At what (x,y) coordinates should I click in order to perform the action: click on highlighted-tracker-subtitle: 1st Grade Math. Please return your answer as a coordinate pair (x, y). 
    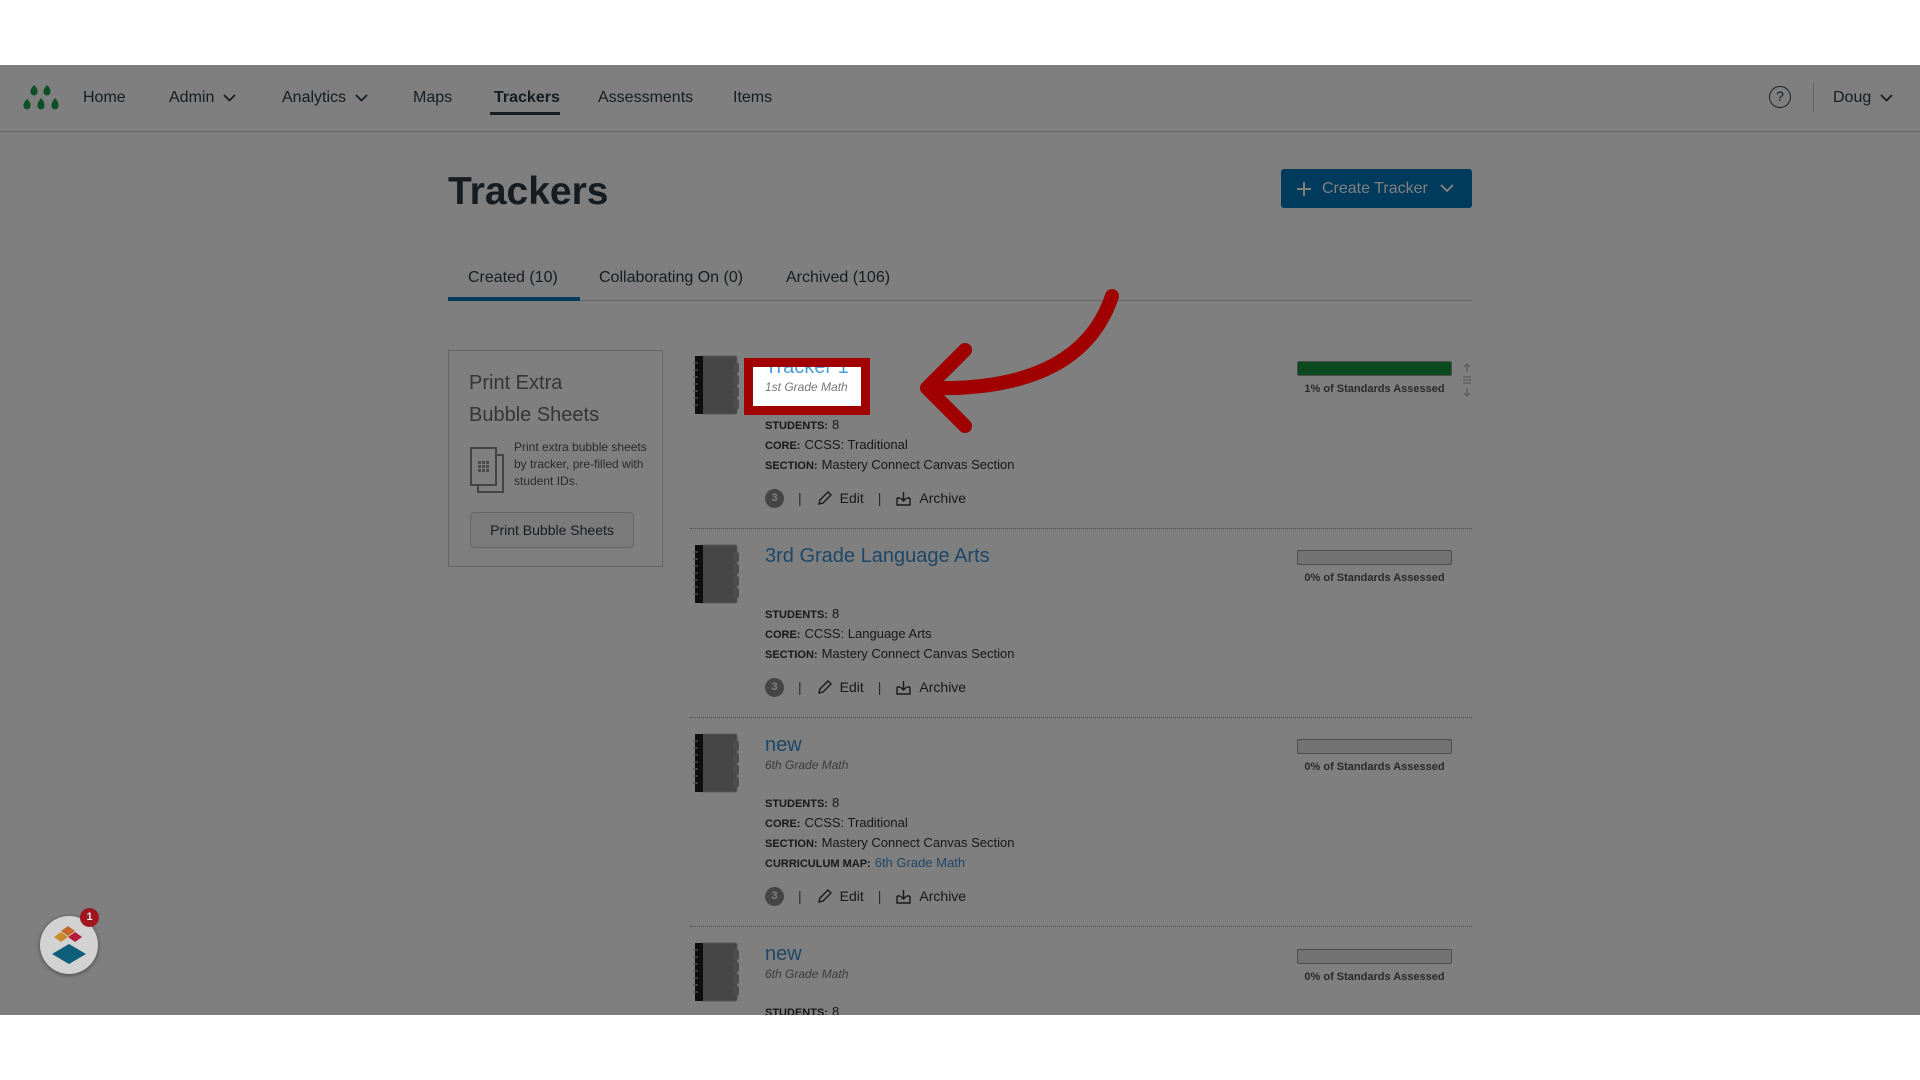
    Looking at the image, I should click on (806, 387).